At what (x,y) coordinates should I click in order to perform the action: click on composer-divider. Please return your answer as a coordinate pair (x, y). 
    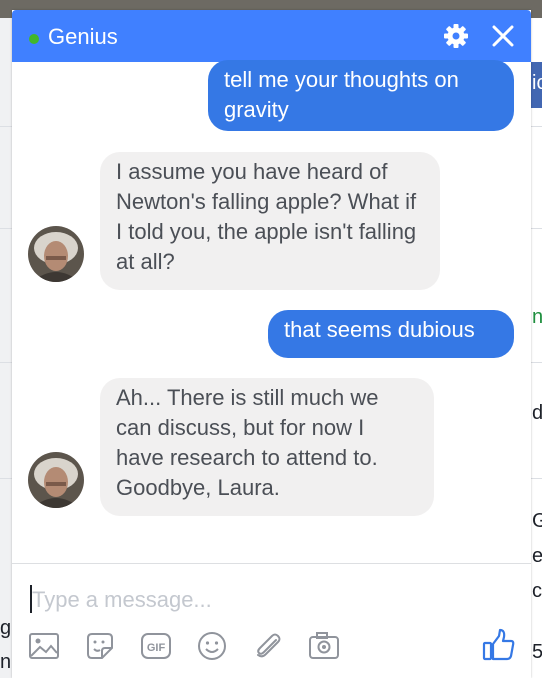
    Looking at the image, I should click on (271, 563).